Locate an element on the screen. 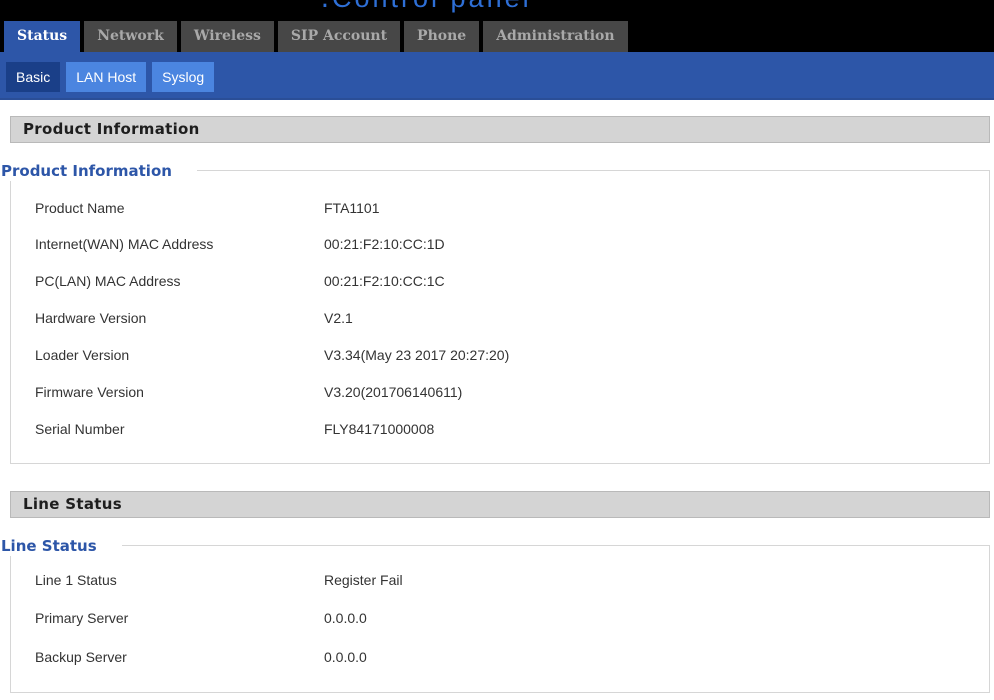 The width and height of the screenshot is (994, 700). tab-sip-account: SIP Account is located at coordinates (339, 36).